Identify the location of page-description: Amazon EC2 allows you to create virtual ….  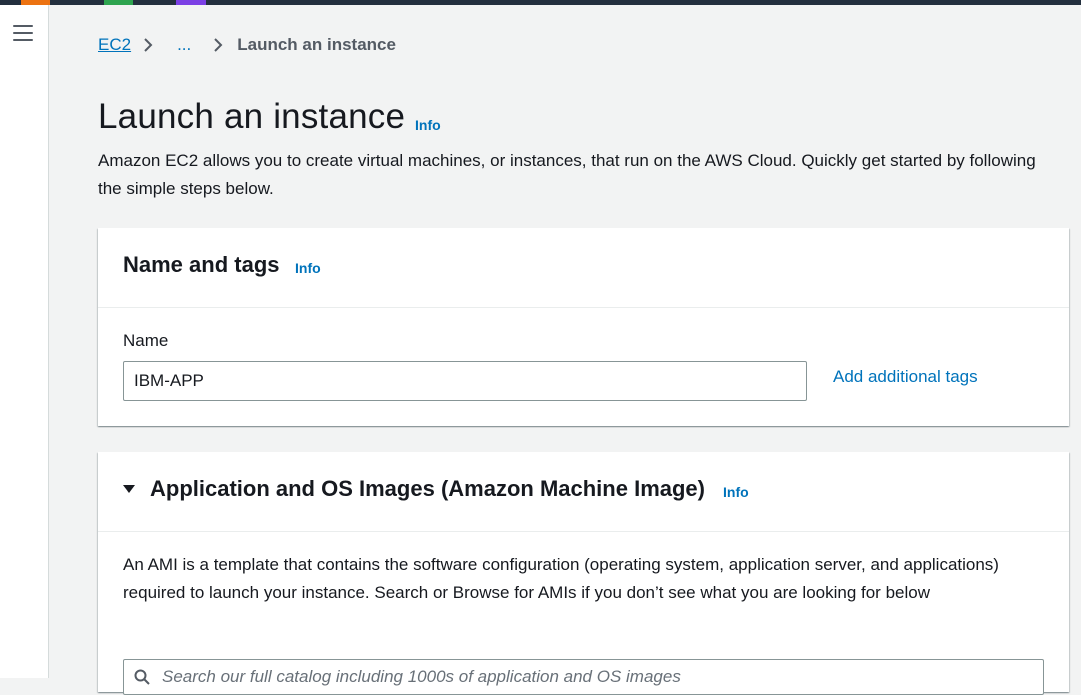
(567, 174).